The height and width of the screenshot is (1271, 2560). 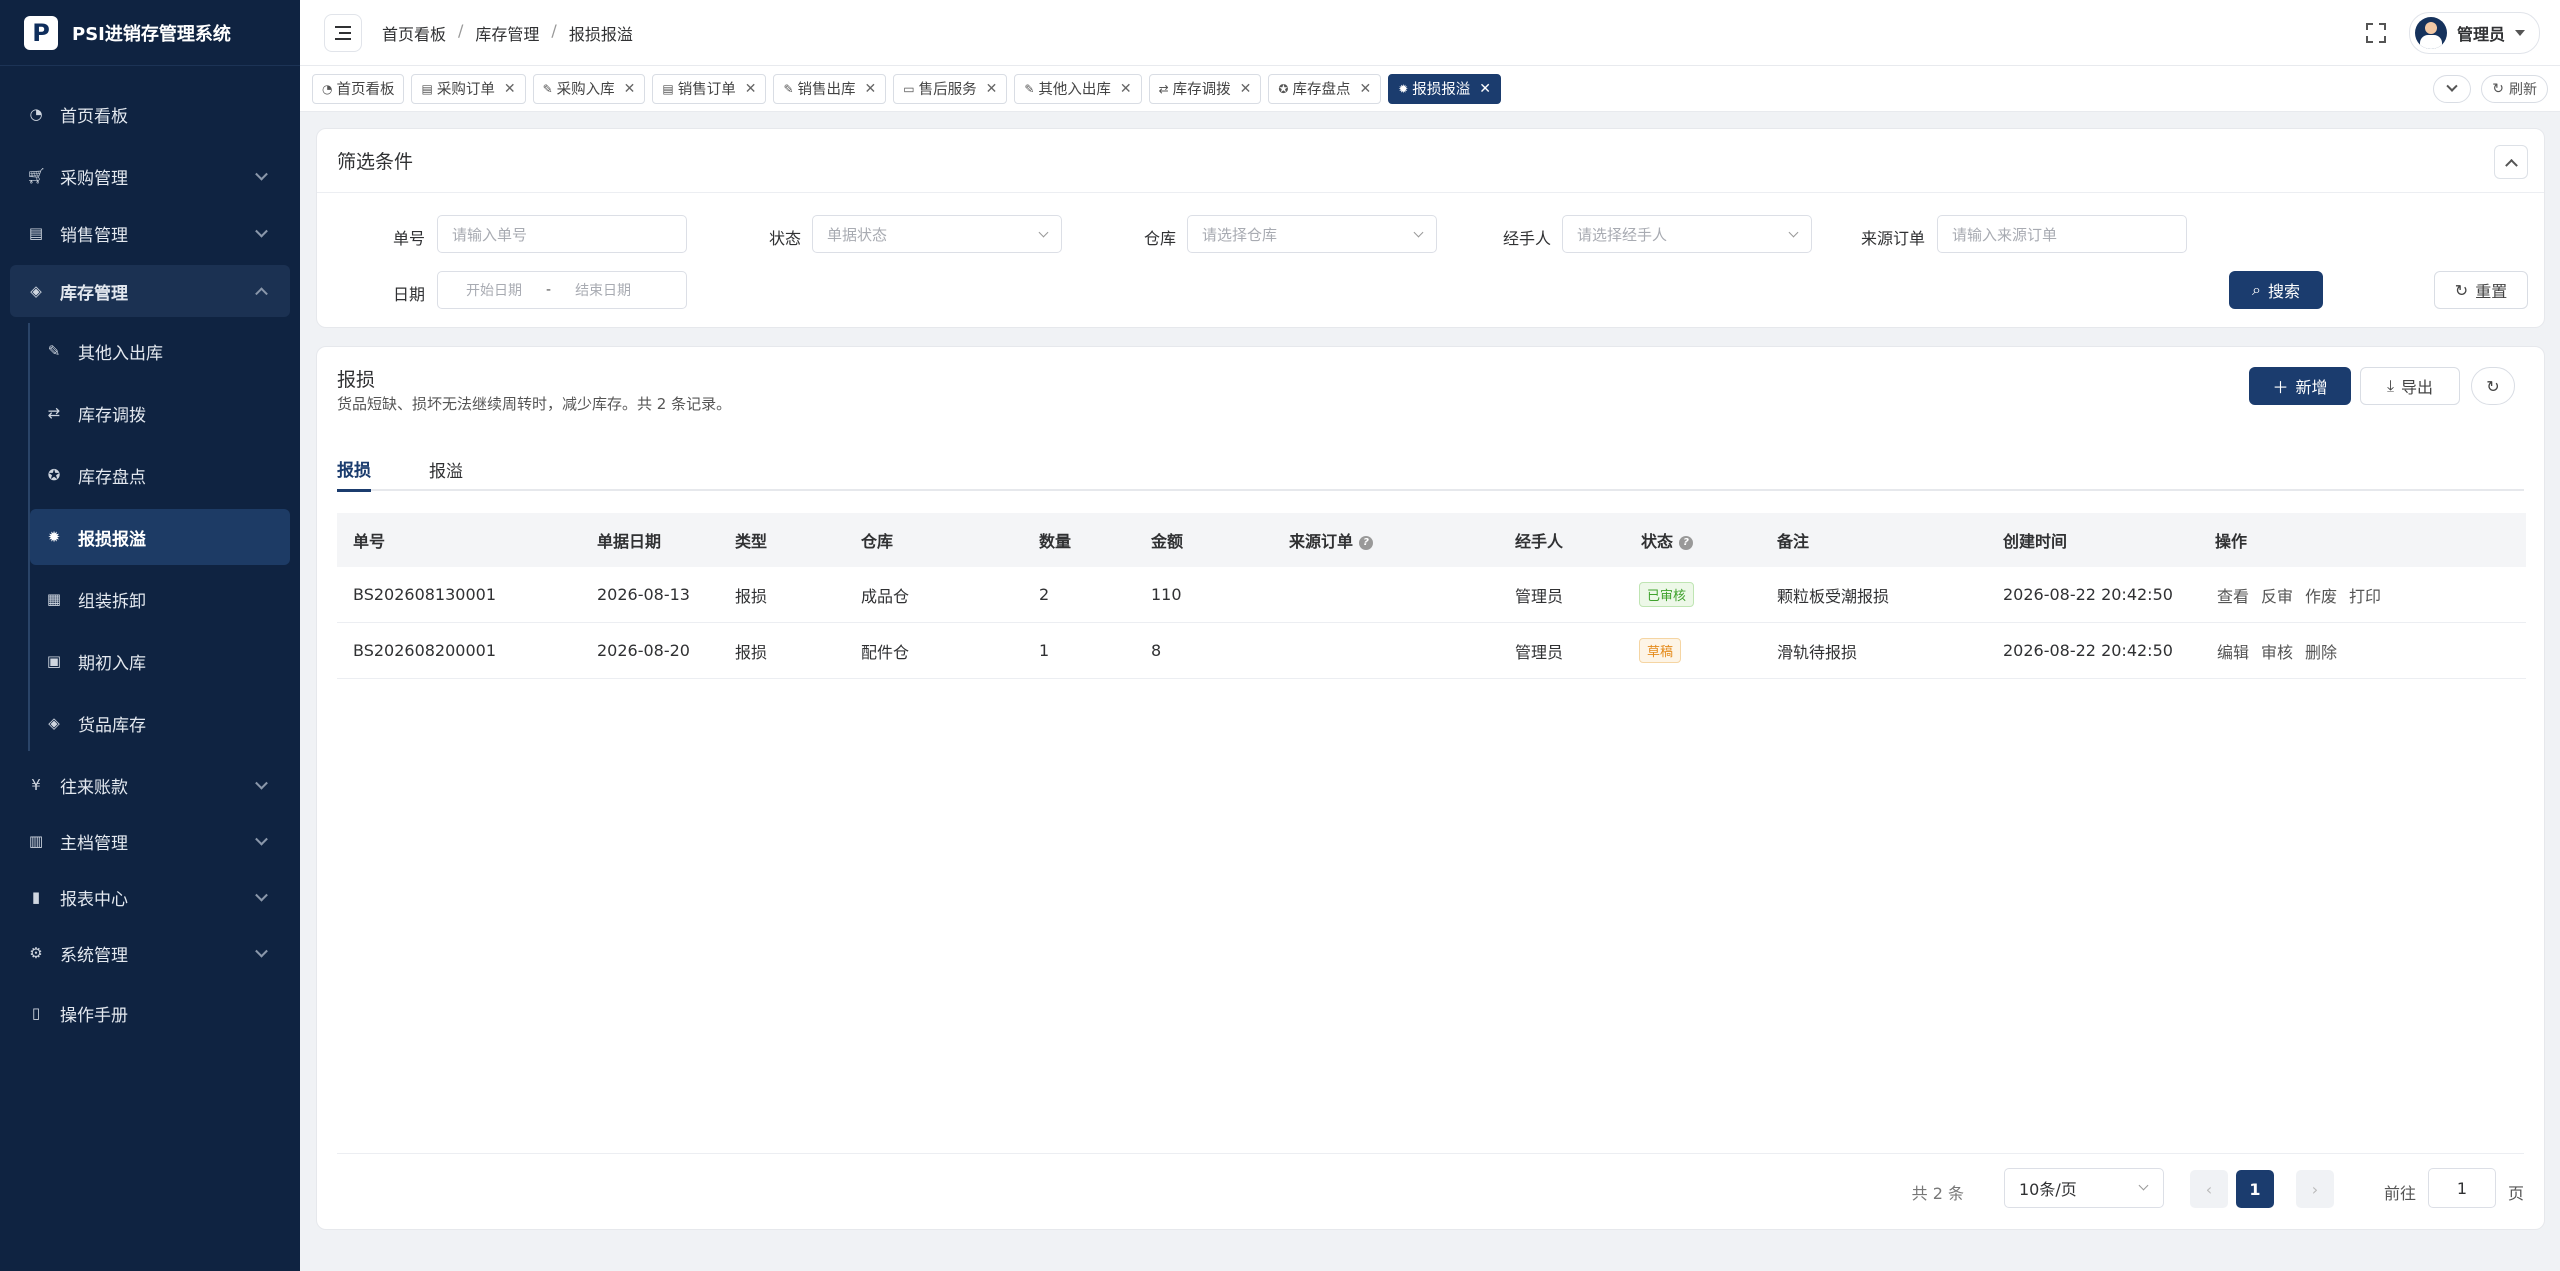 What do you see at coordinates (2062, 234) in the screenshot?
I see `source-order-input: 请输入来源订单` at bounding box center [2062, 234].